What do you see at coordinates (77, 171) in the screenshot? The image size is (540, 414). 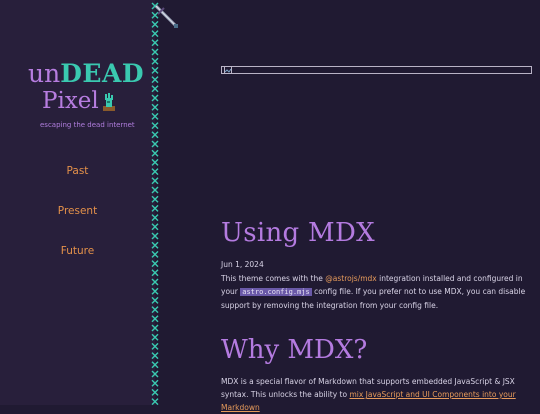 I see `nav-link-past: Past` at bounding box center [77, 171].